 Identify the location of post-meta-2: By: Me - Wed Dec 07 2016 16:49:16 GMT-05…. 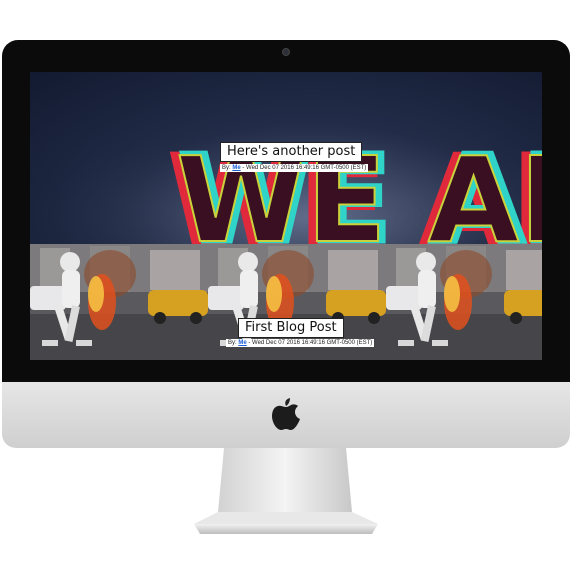
(300, 343).